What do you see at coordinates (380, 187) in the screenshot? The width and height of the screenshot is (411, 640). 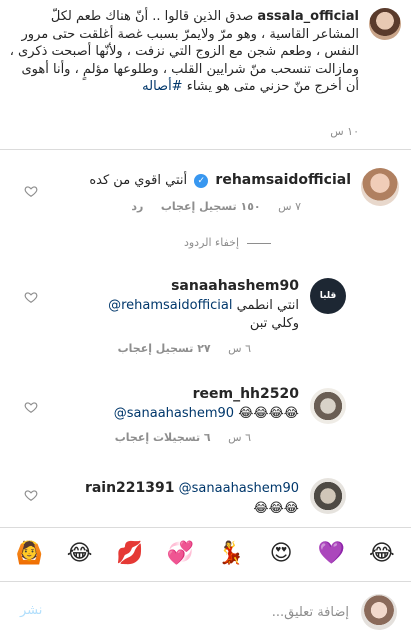 I see `comment-avatar` at bounding box center [380, 187].